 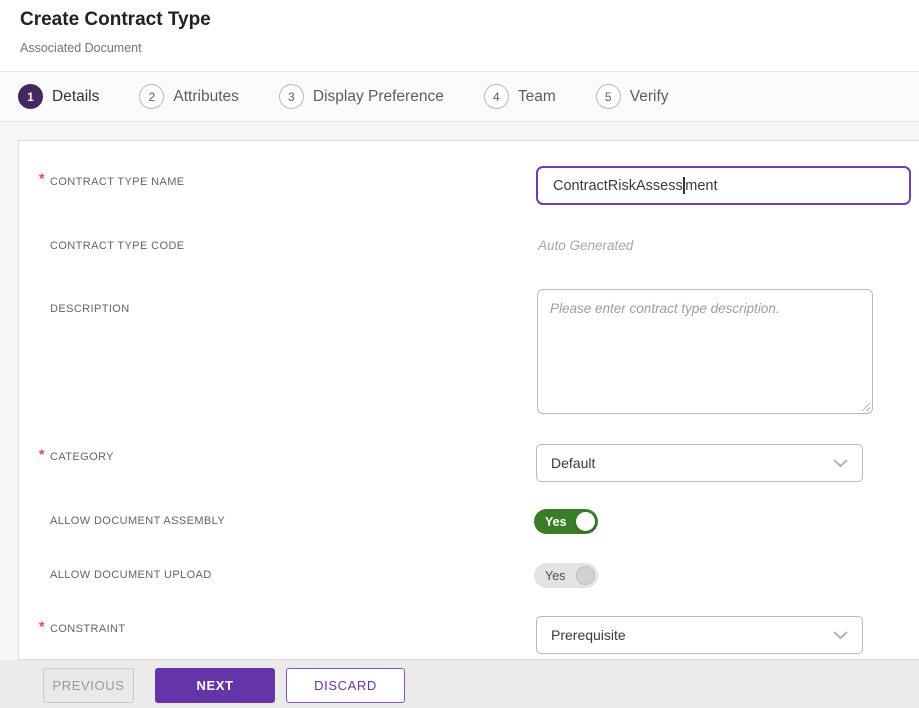 I want to click on step-label: Verify, so click(x=649, y=96).